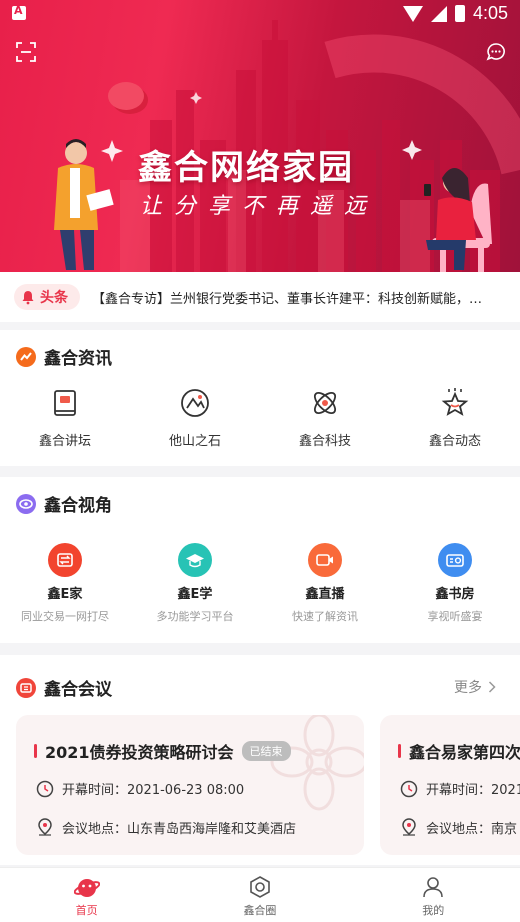  Describe the element at coordinates (454, 441) in the screenshot. I see `news-item-label: 鑫合动态` at that location.